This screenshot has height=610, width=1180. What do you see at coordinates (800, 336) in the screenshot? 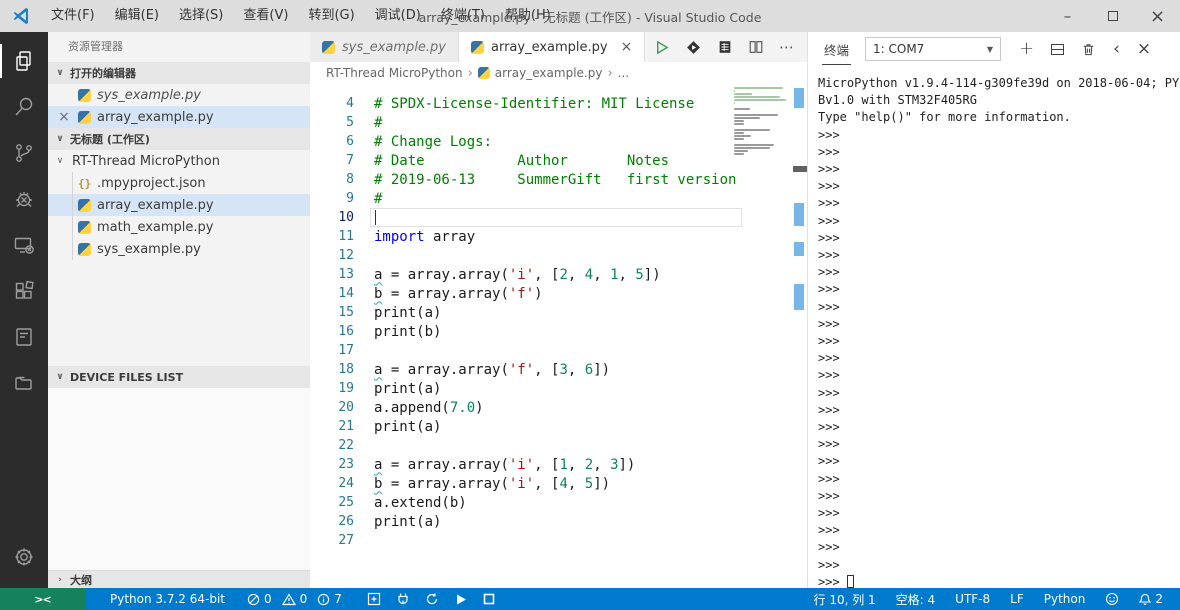
I see `overview-ruler` at bounding box center [800, 336].